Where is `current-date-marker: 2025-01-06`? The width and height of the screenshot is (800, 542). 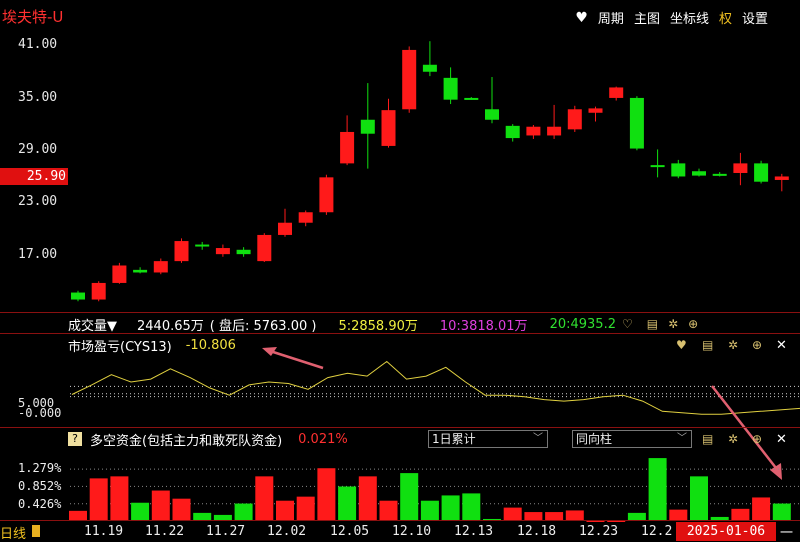
current-date-marker: 2025-01-06 is located at coordinates (726, 531).